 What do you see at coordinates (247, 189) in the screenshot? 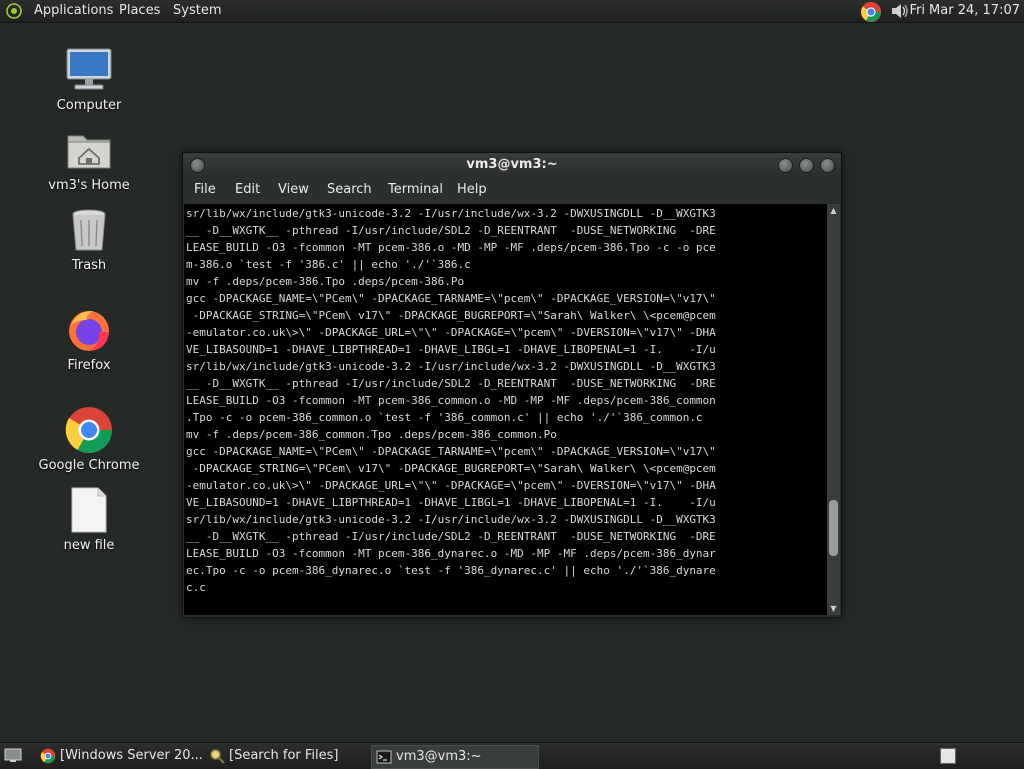
I see `menu-edit: Edit` at bounding box center [247, 189].